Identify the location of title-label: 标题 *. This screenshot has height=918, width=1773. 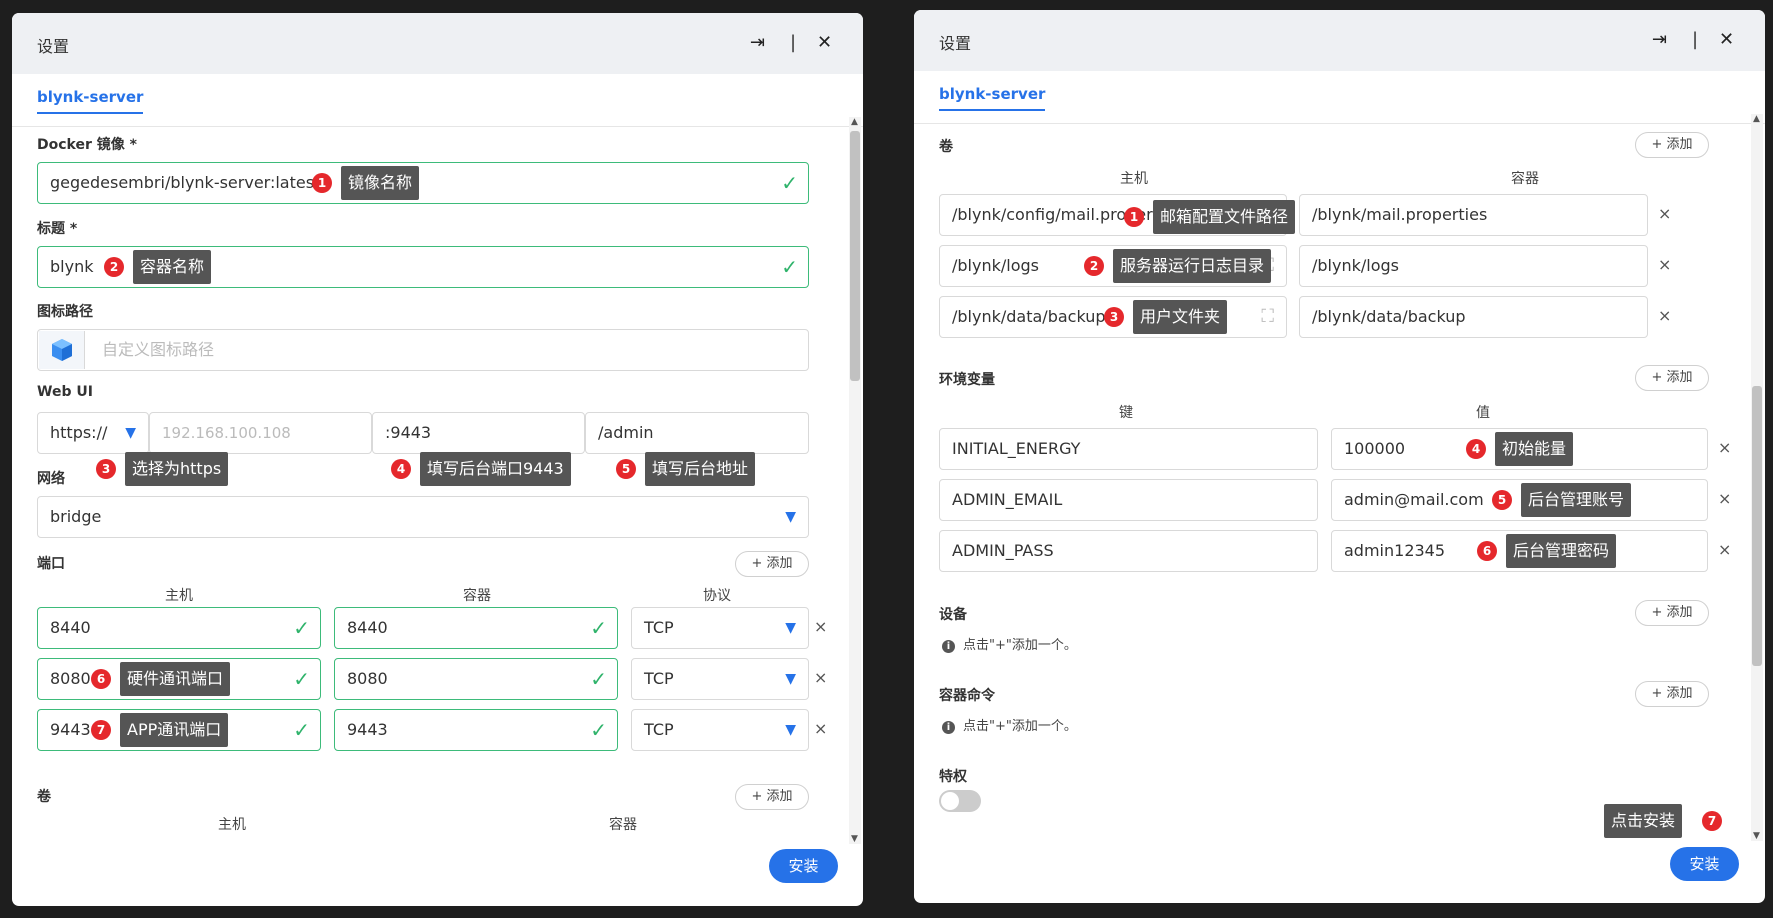
(57, 229).